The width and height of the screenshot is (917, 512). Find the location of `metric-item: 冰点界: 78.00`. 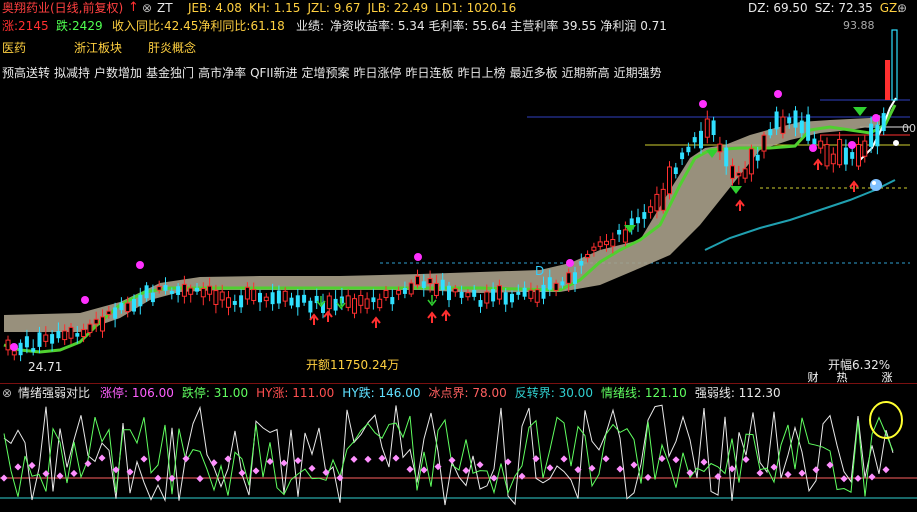

metric-item: 冰点界: 78.00 is located at coordinates (468, 393).